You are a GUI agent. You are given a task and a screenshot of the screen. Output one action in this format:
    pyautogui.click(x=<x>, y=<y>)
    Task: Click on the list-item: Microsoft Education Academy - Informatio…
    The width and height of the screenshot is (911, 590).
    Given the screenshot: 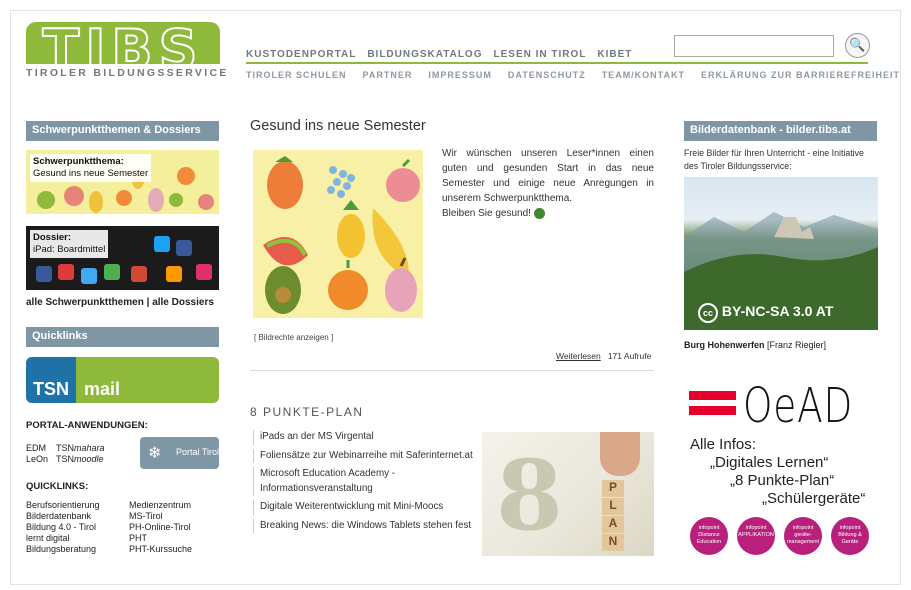 What is the action you would take?
    pyautogui.click(x=365, y=481)
    